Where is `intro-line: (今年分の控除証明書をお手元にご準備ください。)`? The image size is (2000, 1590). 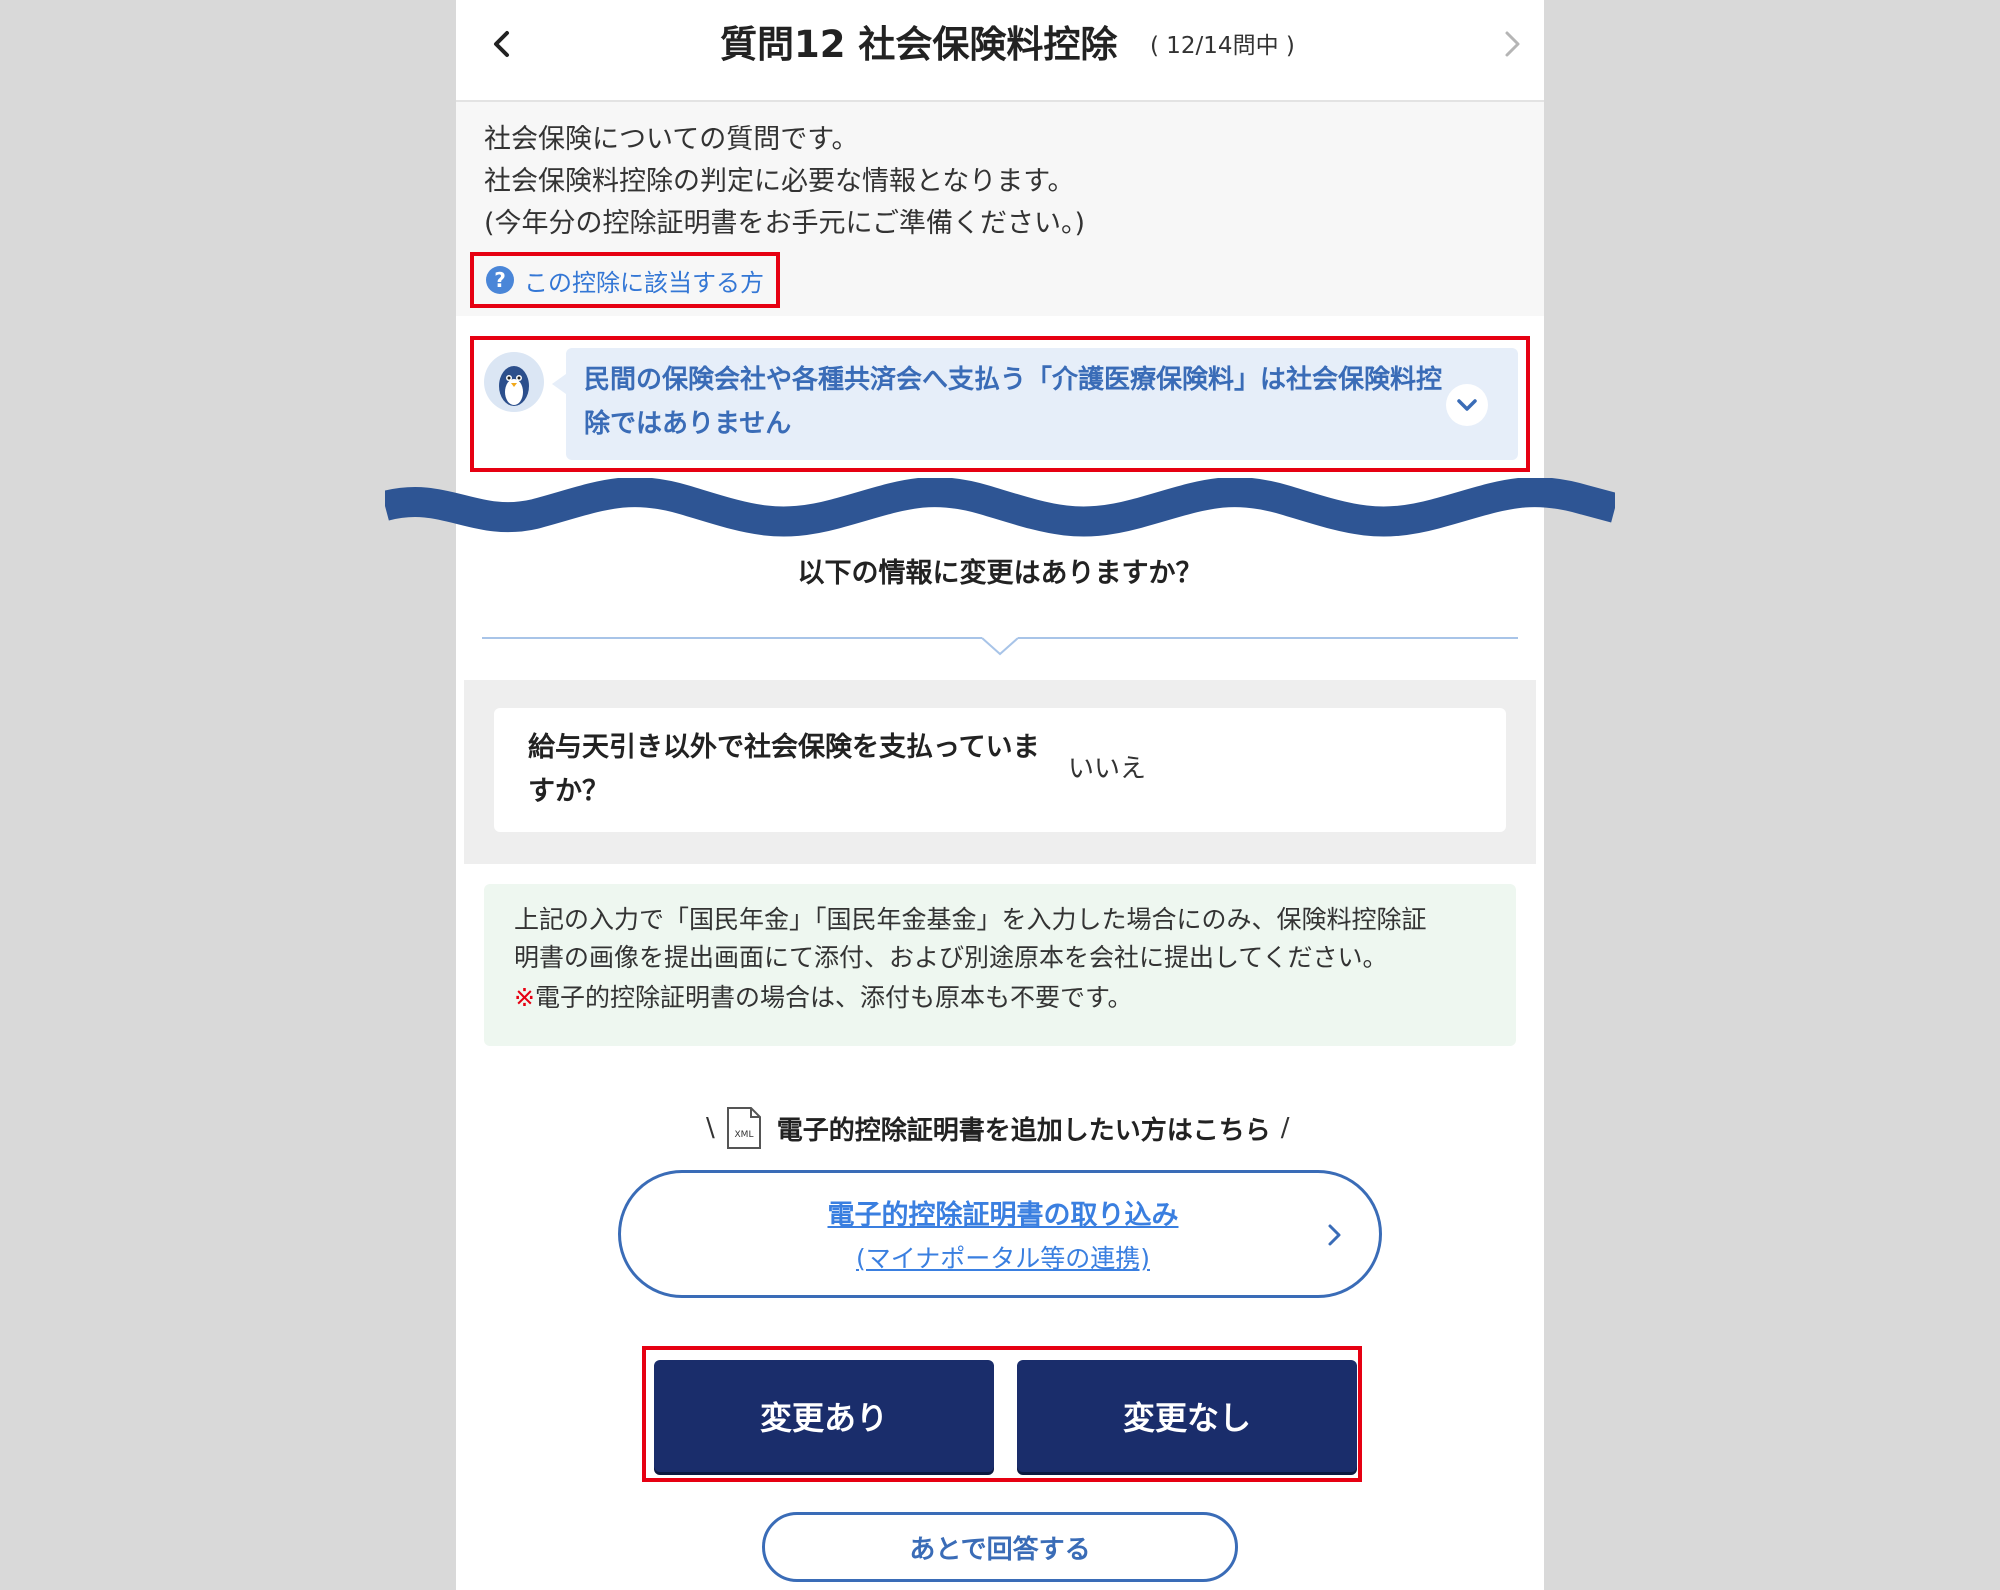 intro-line: (今年分の控除証明書をお手元にご準備ください。) is located at coordinates (785, 223).